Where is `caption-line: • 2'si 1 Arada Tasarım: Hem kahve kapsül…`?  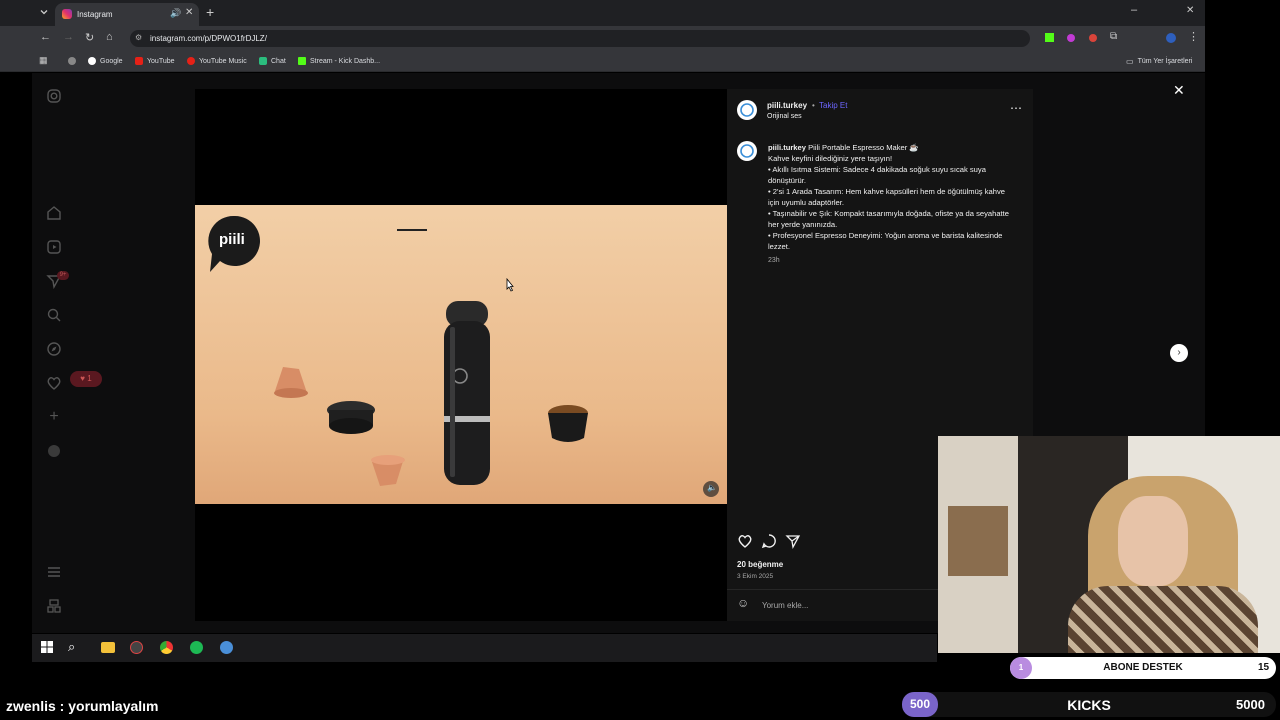
caption-line: • 2'si 1 Arada Tasarım: Hem kahve kapsül… is located at coordinates (886, 197).